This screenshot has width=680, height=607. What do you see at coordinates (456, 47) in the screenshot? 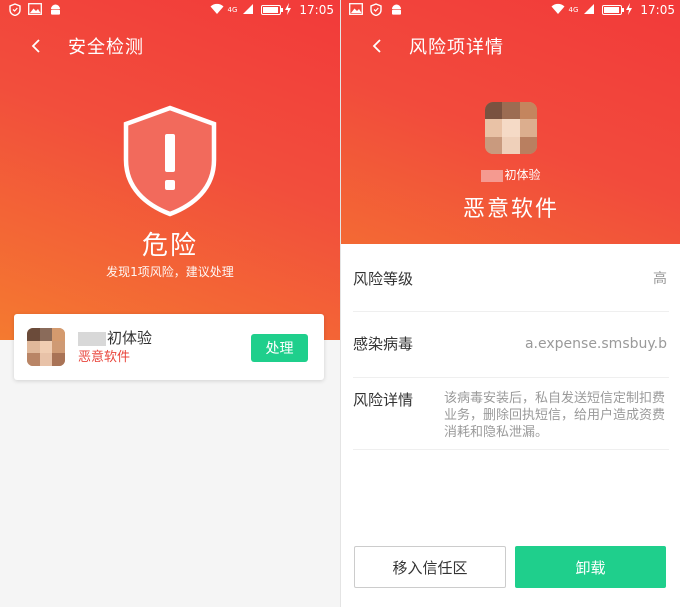
I see `page-title: 风险项详情` at bounding box center [456, 47].